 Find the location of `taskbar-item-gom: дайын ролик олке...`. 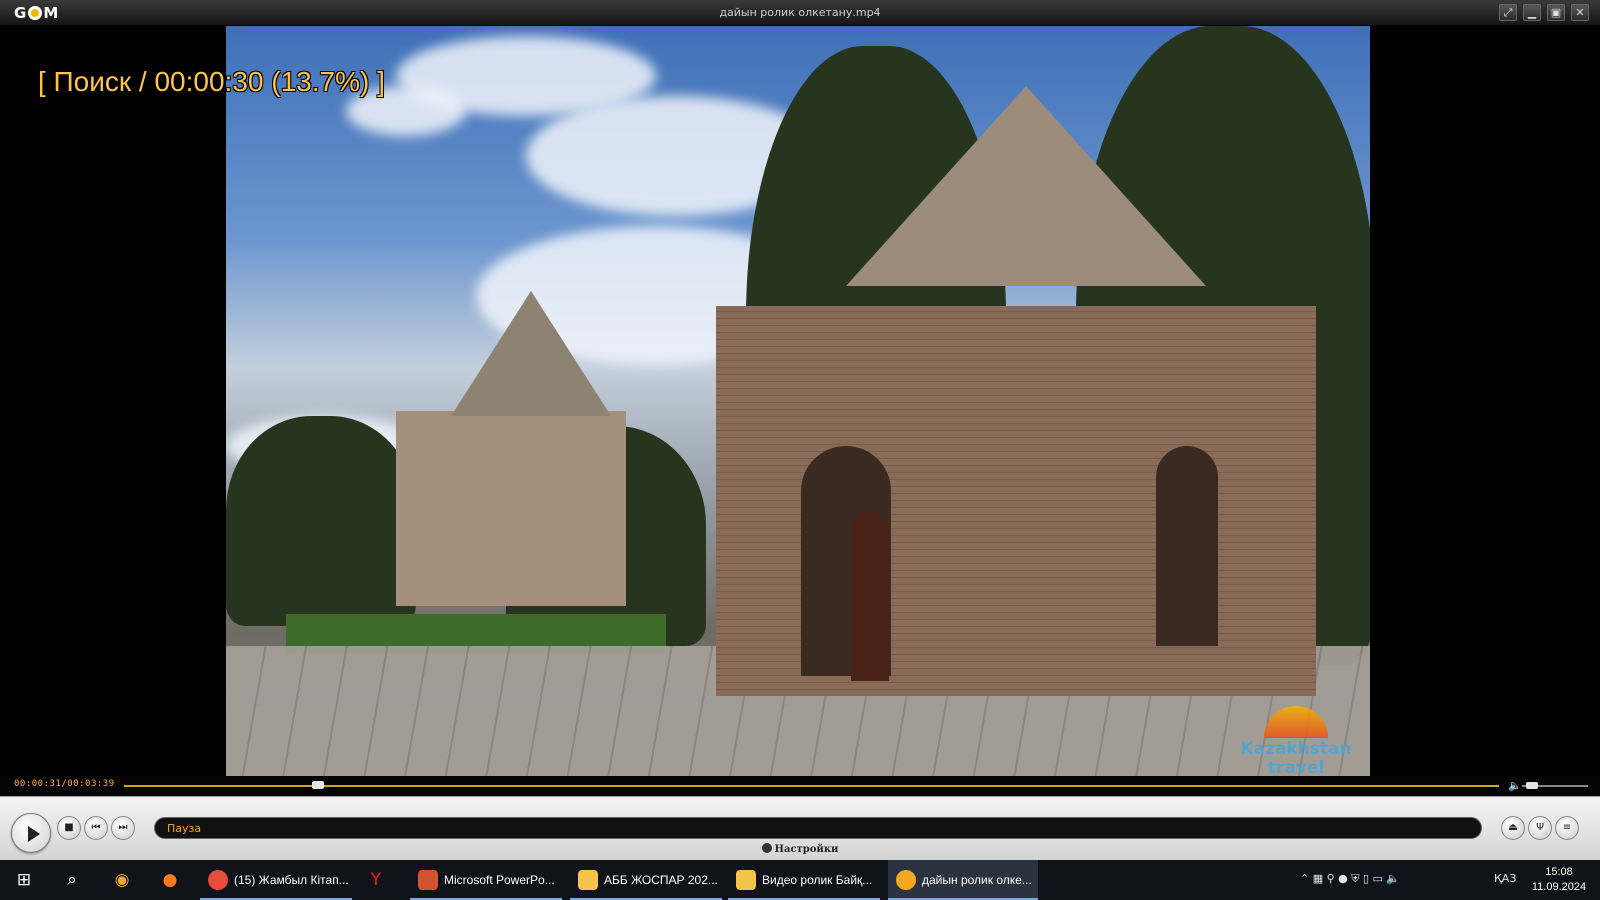

taskbar-item-gom: дайын ролик олке... is located at coordinates (963, 880).